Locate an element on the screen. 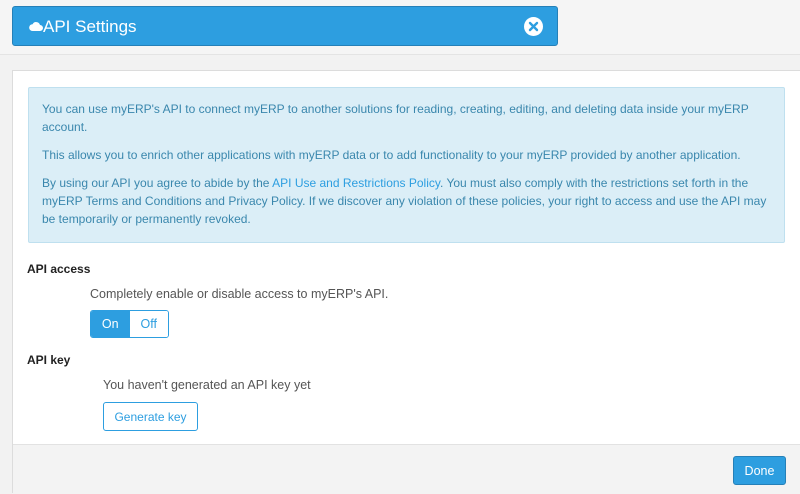  api-access-toggle: On Off is located at coordinates (129, 324).